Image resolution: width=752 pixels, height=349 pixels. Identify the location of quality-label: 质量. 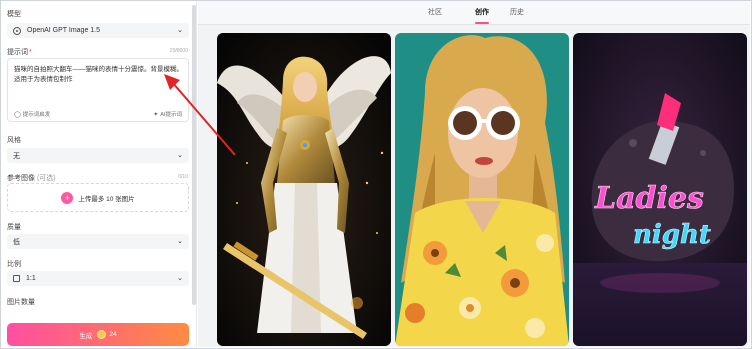
(14, 227).